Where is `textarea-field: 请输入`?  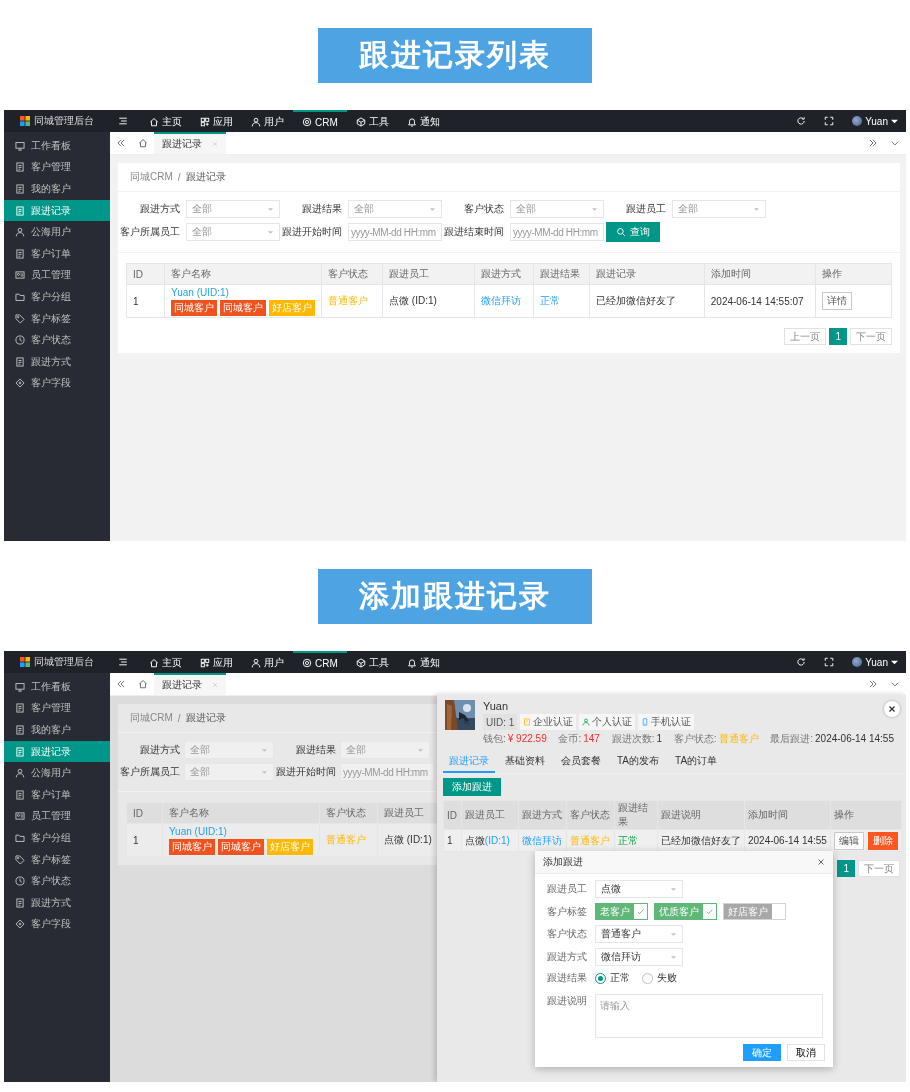
textarea-field: 请输入 is located at coordinates (709, 1016).